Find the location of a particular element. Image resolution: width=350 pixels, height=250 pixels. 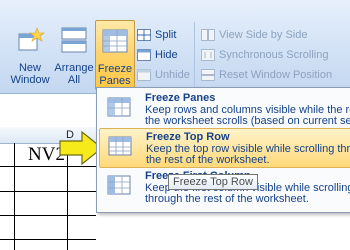

arrange-all-label-2: All is located at coordinates (74, 80).